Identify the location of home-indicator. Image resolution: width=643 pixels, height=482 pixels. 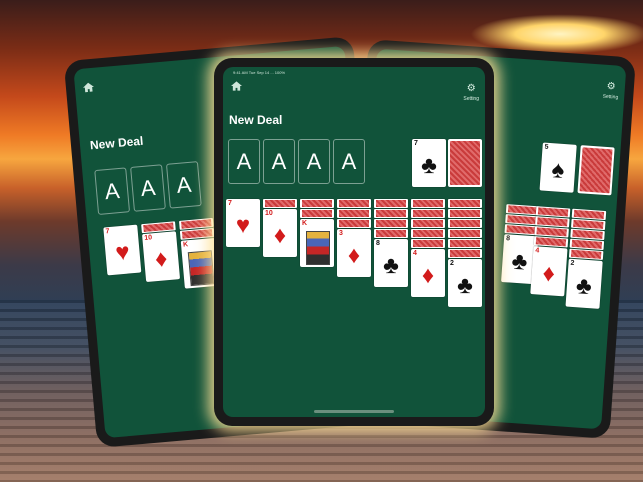
(354, 411).